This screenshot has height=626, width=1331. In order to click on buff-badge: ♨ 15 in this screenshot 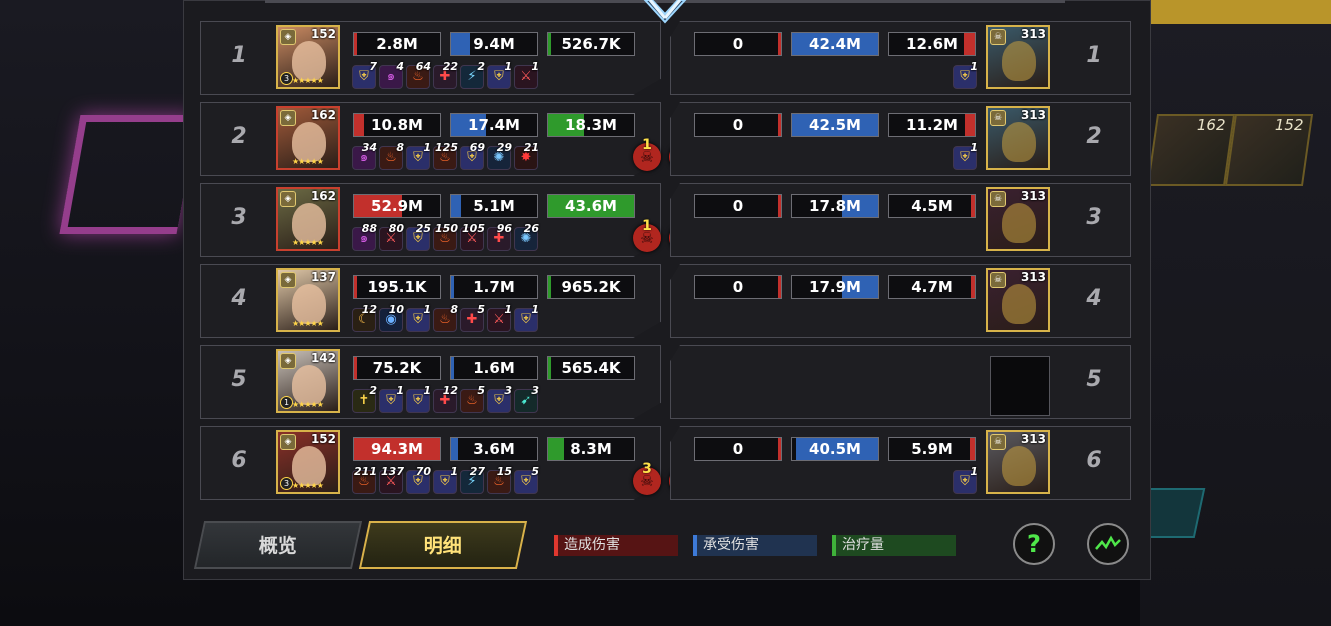, I will do `click(499, 479)`.